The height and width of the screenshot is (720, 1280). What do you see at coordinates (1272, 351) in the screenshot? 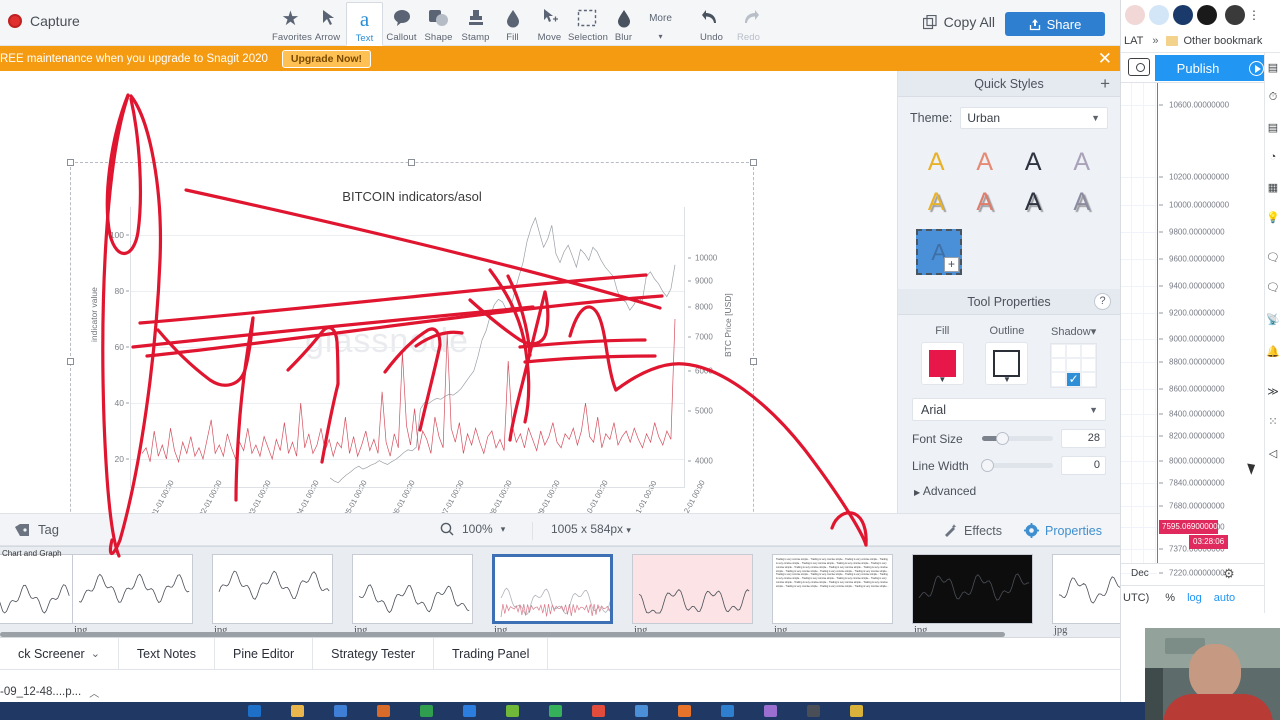
I see `notifications-bell-icon: 🔔` at bounding box center [1272, 351].